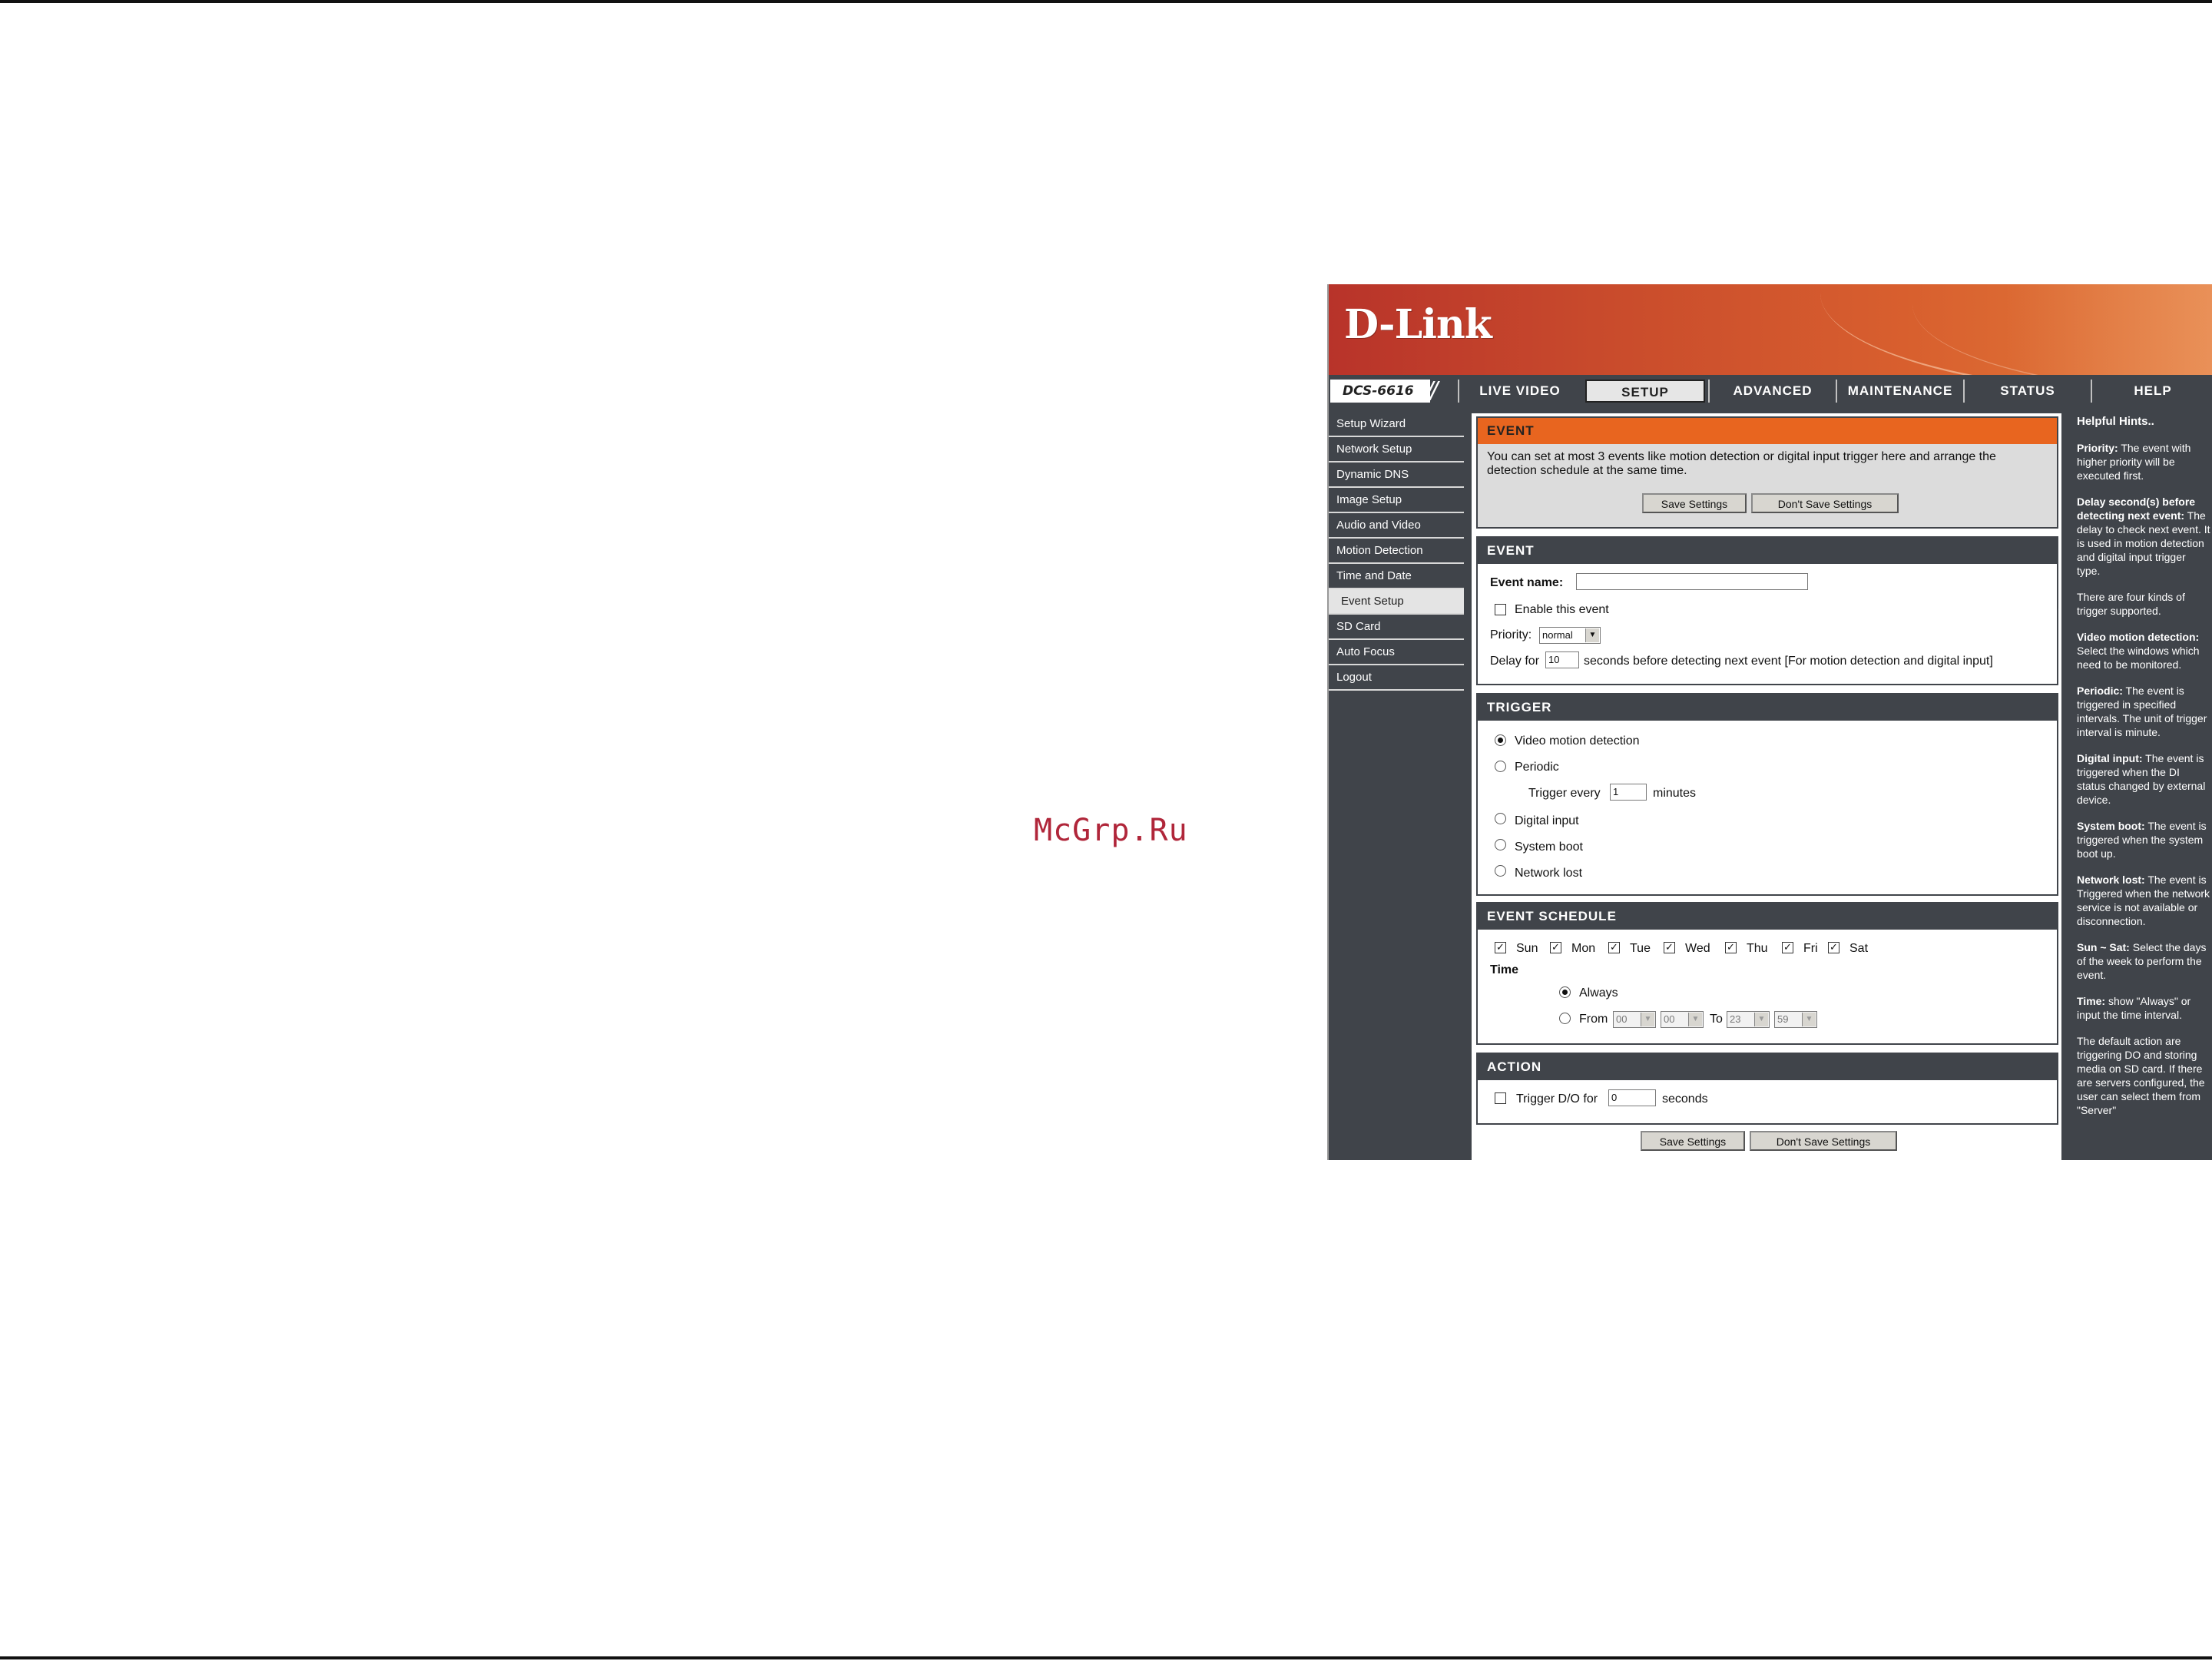  I want to click on dont-save-settings-button-bottom: Don't Save Settings, so click(1824, 1141).